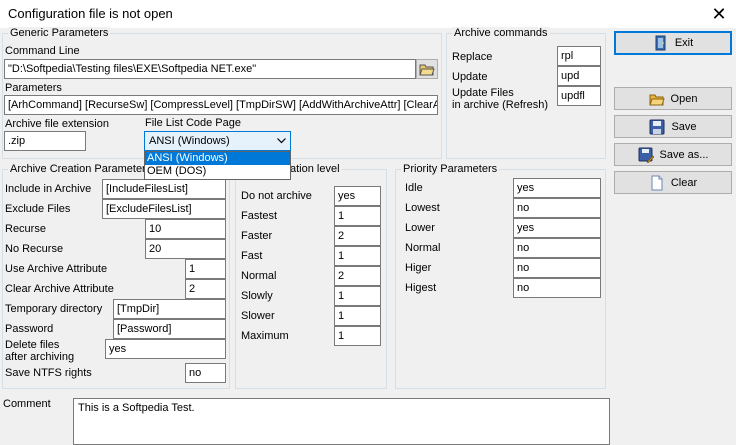 The image size is (736, 445). I want to click on delete-files-label: Delete files after archiving, so click(39, 351).